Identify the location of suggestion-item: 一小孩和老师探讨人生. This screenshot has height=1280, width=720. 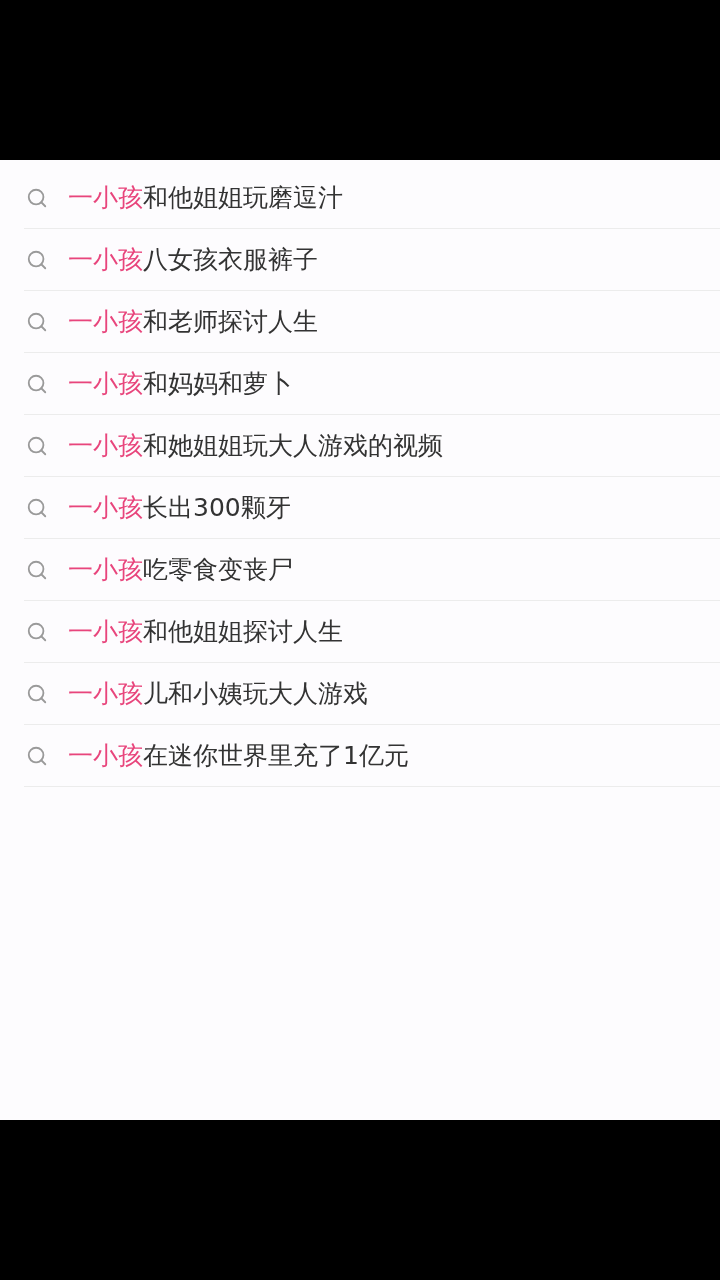
(372, 322).